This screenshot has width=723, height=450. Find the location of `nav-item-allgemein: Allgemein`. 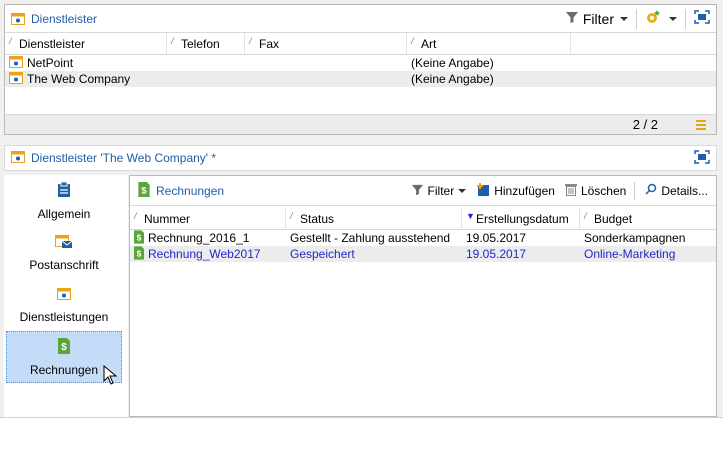

nav-item-allgemein: Allgemein is located at coordinates (64, 201).